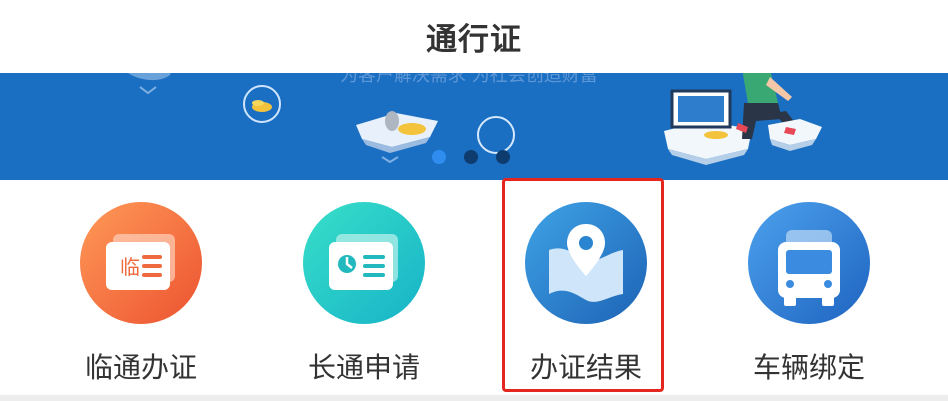  What do you see at coordinates (363, 367) in the screenshot?
I see `menu-item-label: 长通申请` at bounding box center [363, 367].